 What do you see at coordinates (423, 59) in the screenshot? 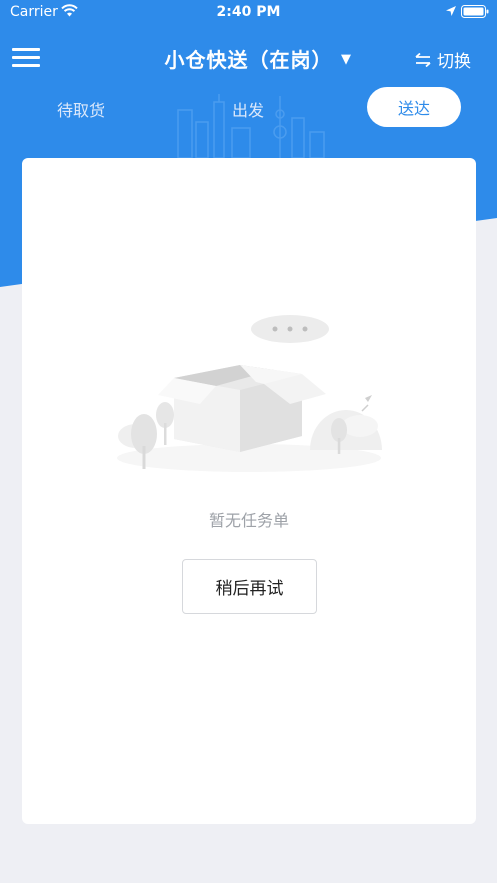
I see `swap-arrows-icon` at bounding box center [423, 59].